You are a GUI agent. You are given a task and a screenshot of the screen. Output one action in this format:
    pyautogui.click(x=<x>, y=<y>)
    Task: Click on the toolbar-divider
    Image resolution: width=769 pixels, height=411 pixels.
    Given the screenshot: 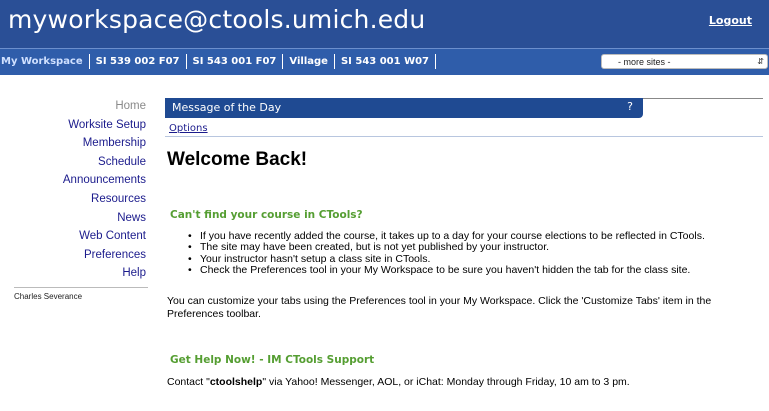 What is the action you would take?
    pyautogui.click(x=464, y=136)
    